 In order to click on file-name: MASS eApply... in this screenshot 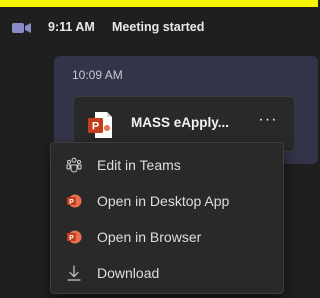, I will do `click(180, 122)`.